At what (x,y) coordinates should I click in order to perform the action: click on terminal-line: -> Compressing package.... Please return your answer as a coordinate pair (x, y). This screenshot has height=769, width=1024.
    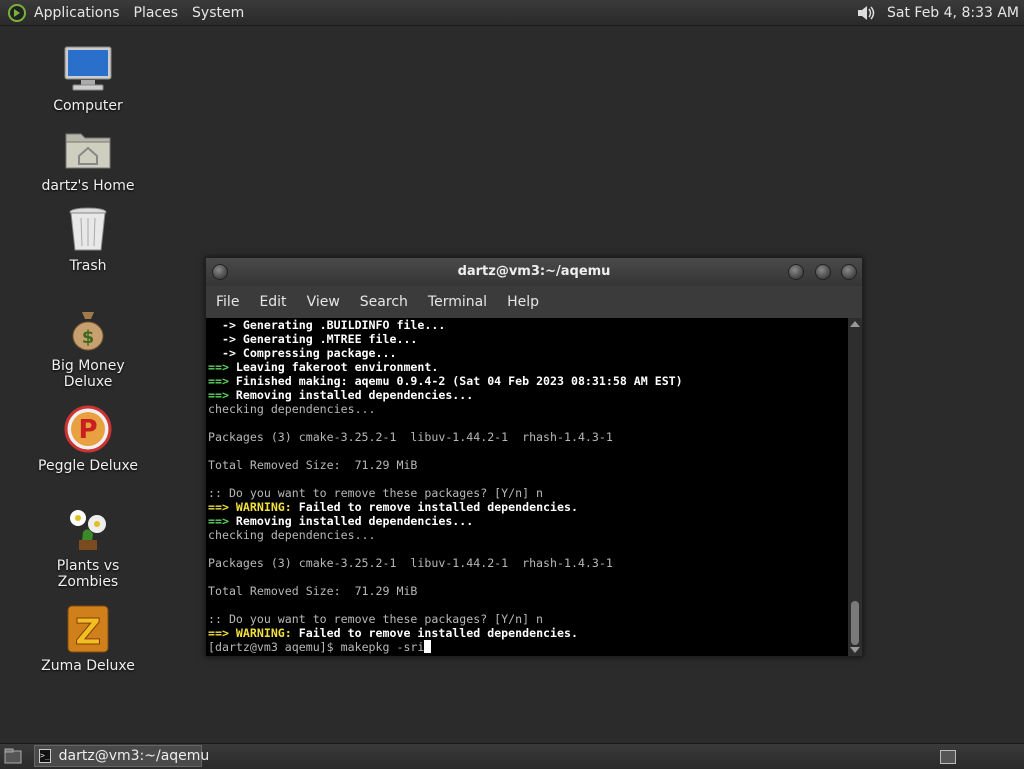
    Looking at the image, I should click on (529, 353).